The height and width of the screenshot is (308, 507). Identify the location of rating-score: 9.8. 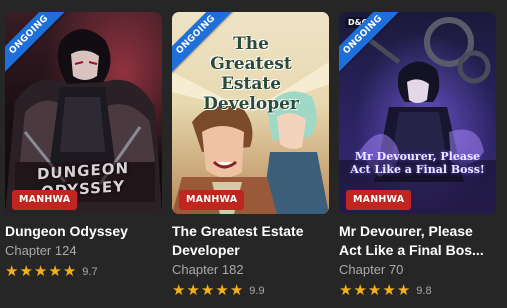
(424, 290).